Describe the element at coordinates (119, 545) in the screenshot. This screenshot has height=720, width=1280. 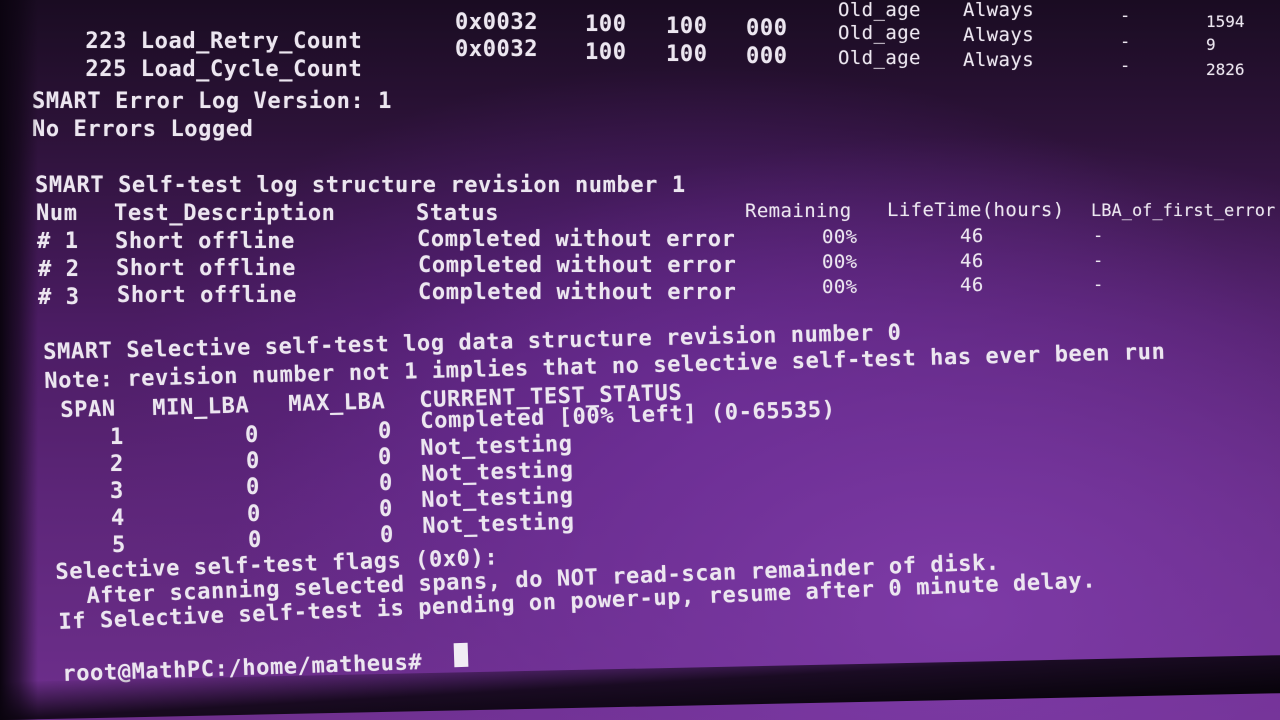
I see `selective-row-span: 5` at that location.